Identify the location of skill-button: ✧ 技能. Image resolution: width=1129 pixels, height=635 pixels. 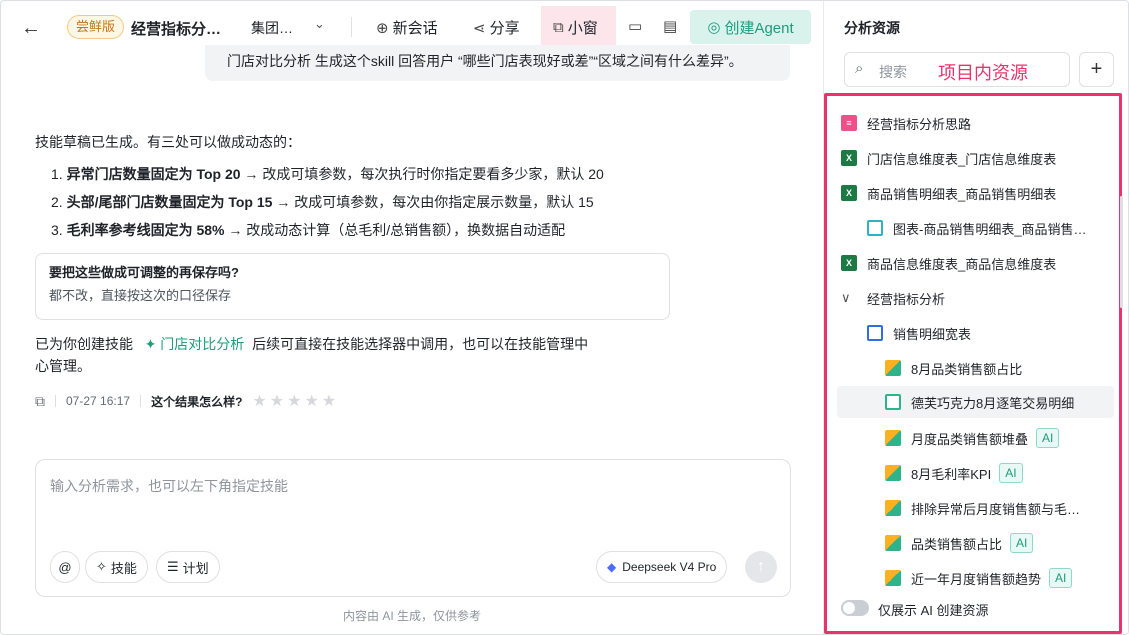
(116, 567).